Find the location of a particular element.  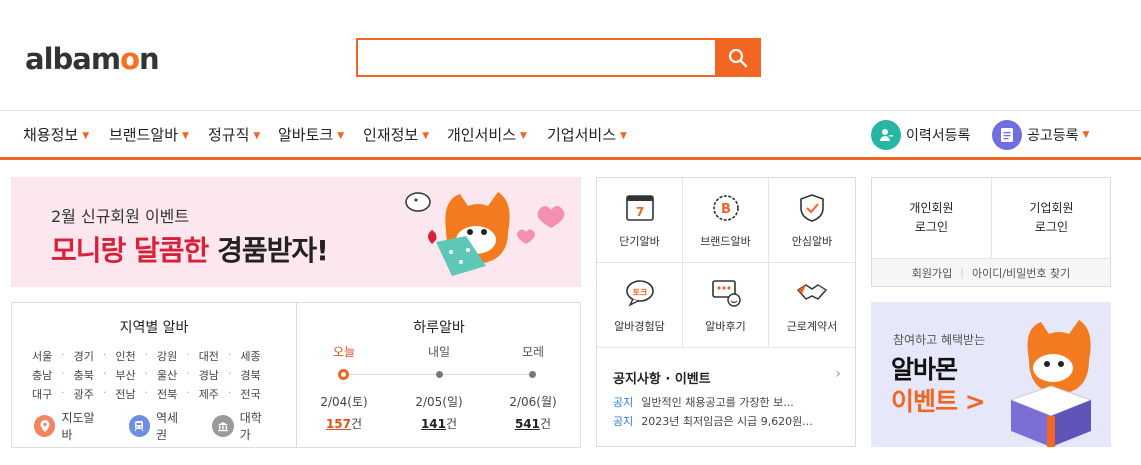

region-link: 전남 is located at coordinates (136, 394).